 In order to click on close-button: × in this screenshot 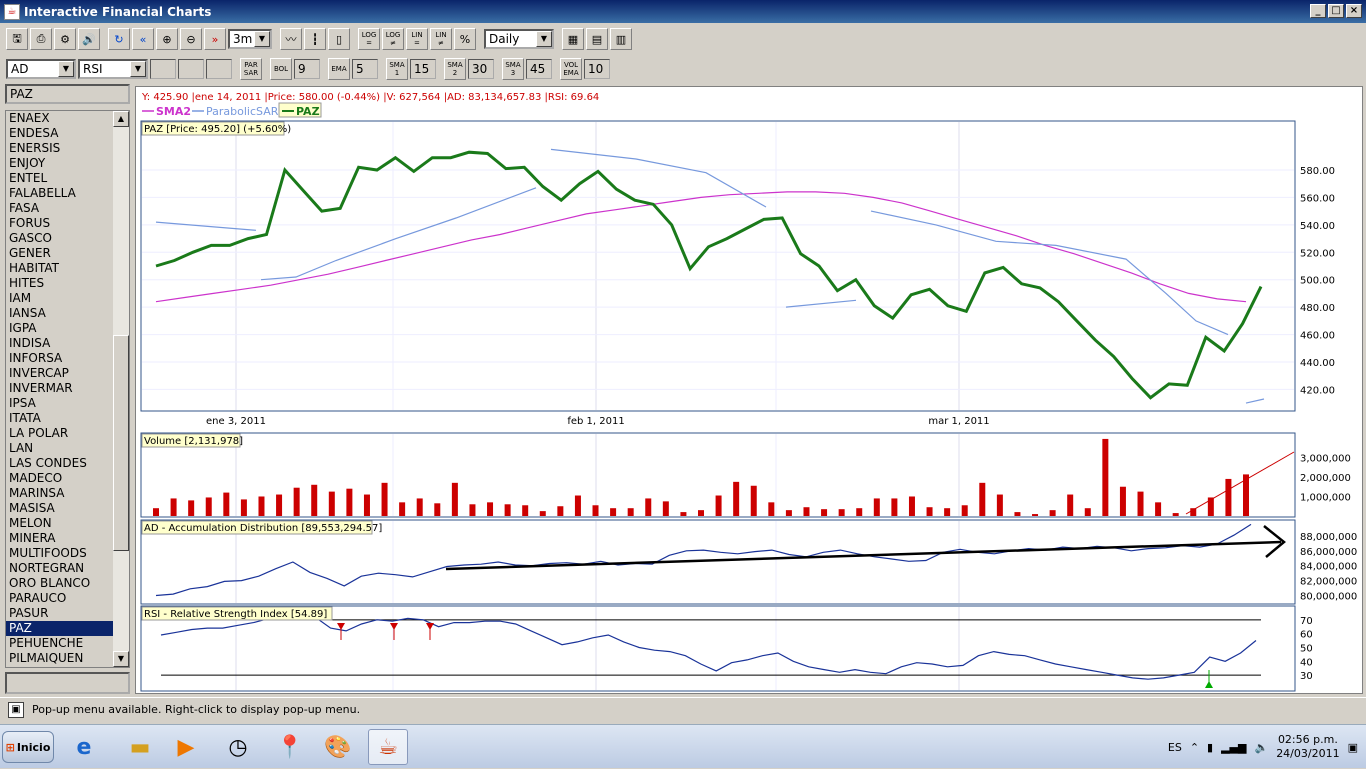, I will do `click(1354, 11)`.